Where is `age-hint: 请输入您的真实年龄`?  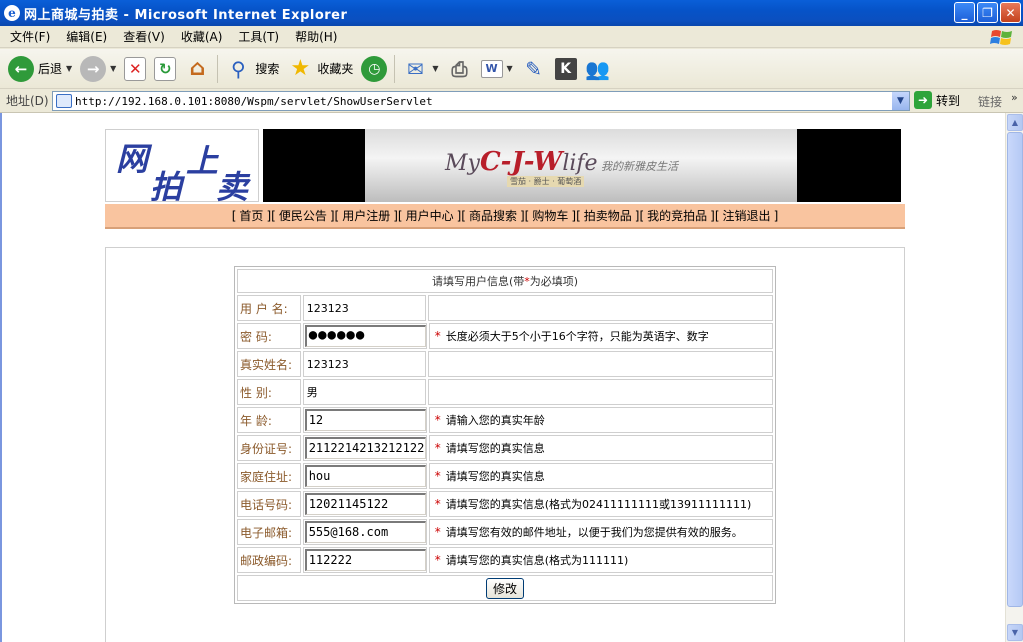 age-hint: 请输入您的真实年龄 is located at coordinates (495, 420).